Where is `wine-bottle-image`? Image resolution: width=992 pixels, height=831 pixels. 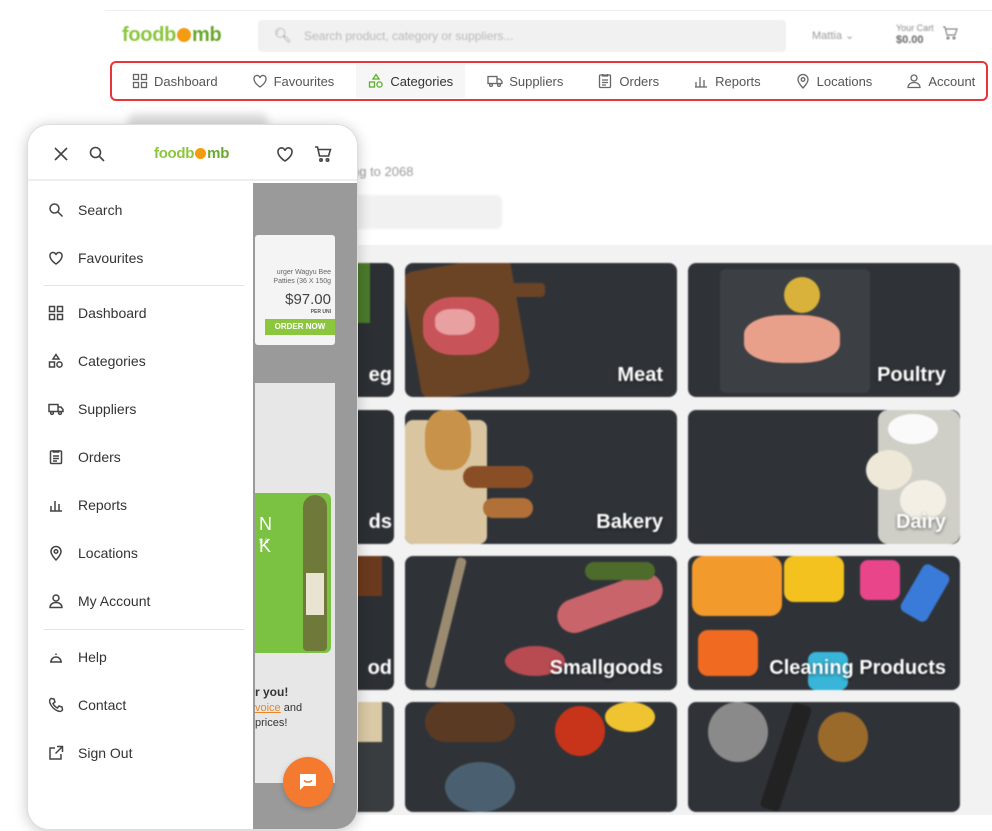 wine-bottle-image is located at coordinates (315, 573).